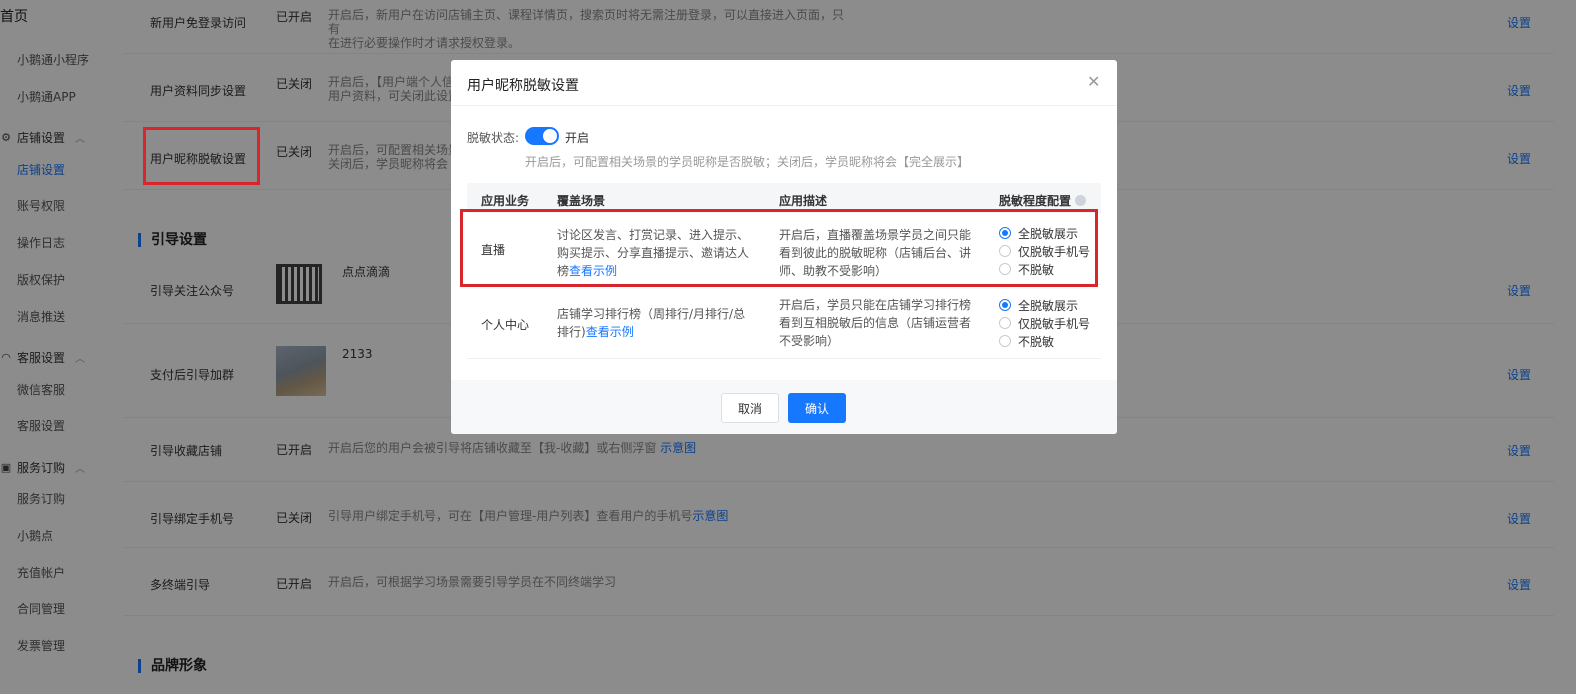 The height and width of the screenshot is (694, 1576). Describe the element at coordinates (581, 201) in the screenshot. I see `column-header: 覆盖场景` at that location.